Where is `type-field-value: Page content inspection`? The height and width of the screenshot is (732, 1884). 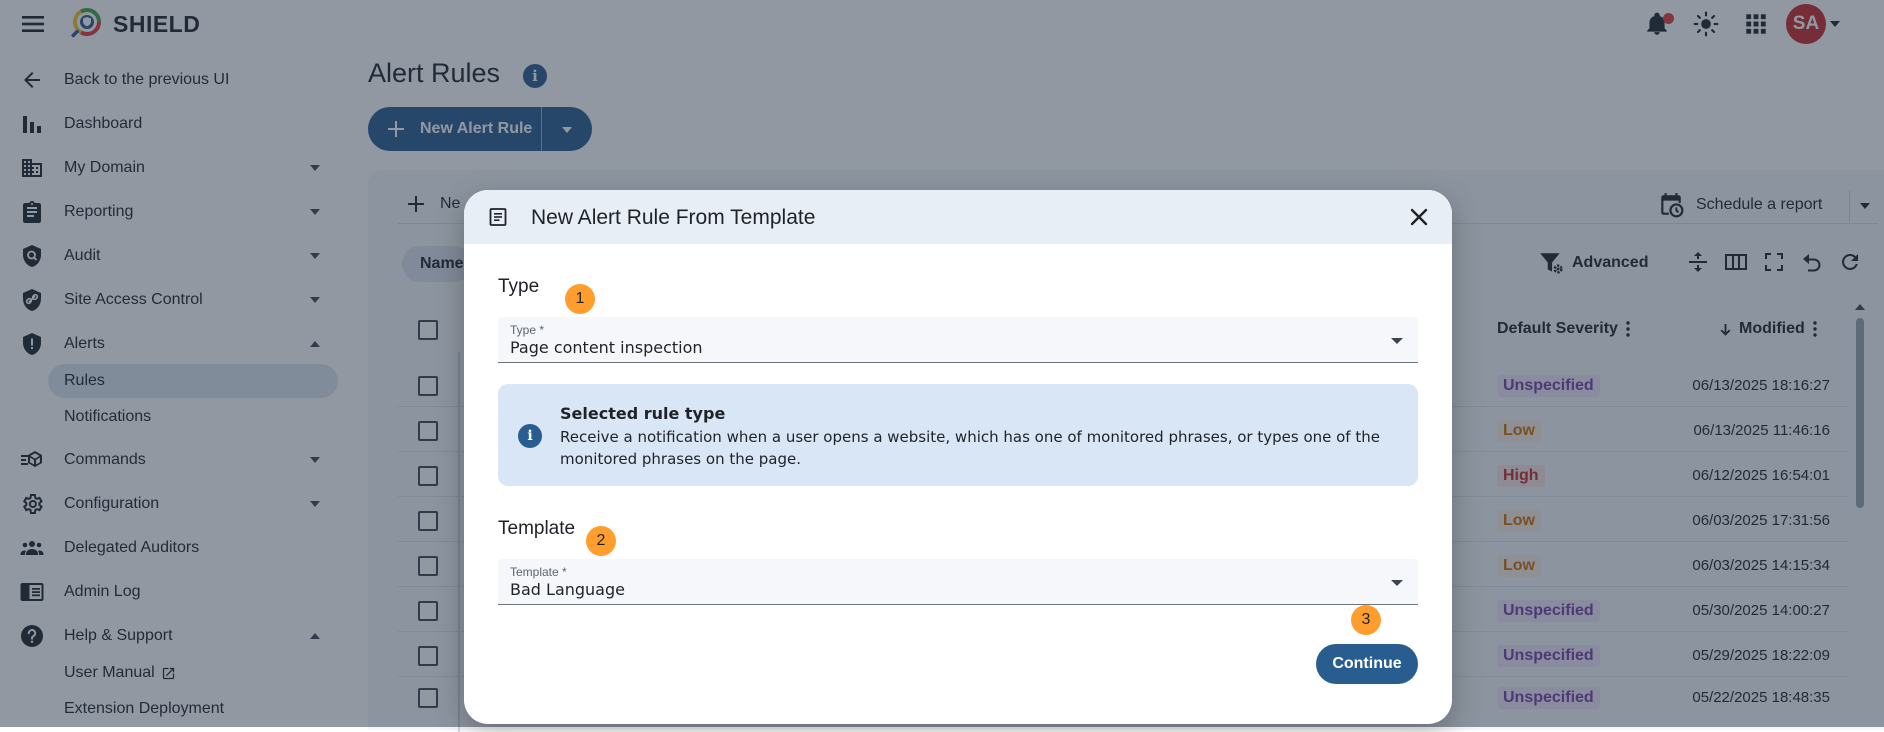 type-field-value: Page content inspection is located at coordinates (606, 347).